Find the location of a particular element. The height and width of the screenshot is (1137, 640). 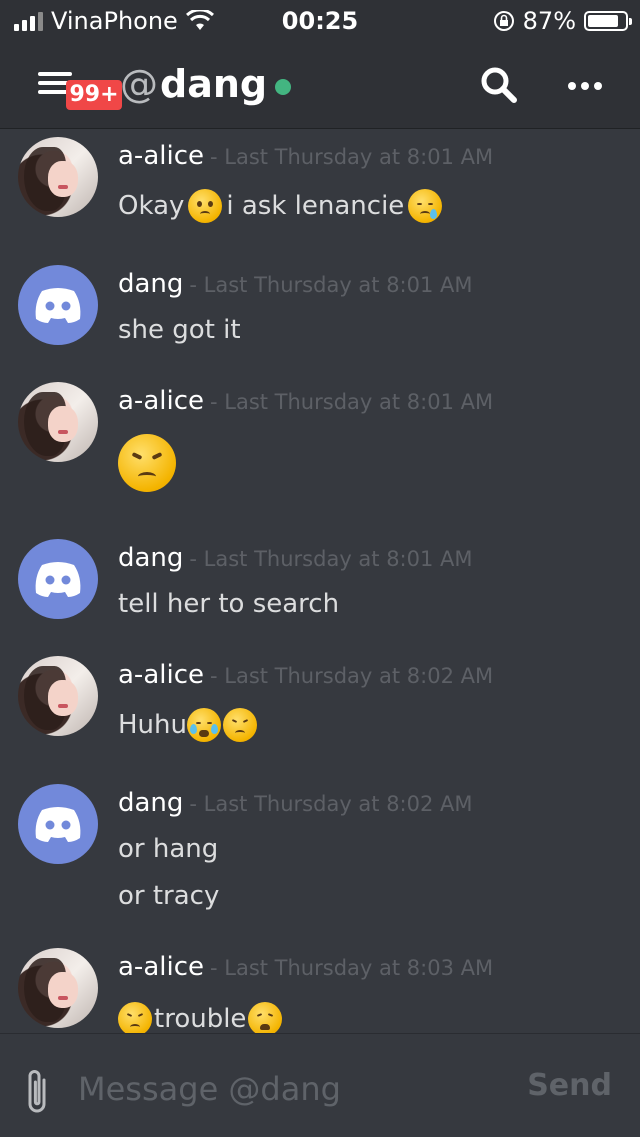

paperclip-icon is located at coordinates (37, 1091).